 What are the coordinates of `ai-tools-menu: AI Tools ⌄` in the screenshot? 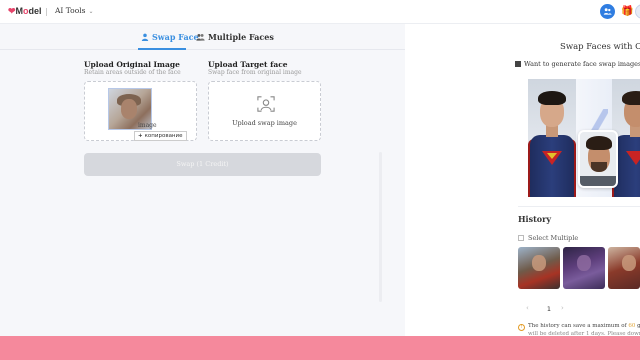 It's located at (74, 10).